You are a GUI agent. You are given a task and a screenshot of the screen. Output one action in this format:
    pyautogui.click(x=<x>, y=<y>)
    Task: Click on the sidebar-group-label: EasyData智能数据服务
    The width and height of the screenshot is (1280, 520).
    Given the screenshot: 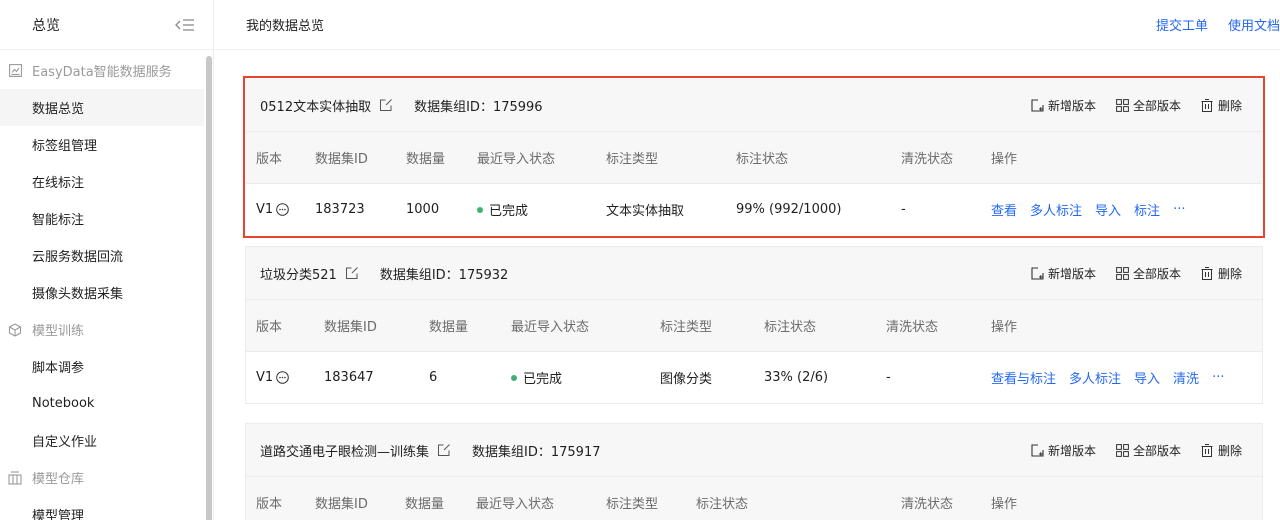 What is the action you would take?
    pyautogui.click(x=102, y=72)
    